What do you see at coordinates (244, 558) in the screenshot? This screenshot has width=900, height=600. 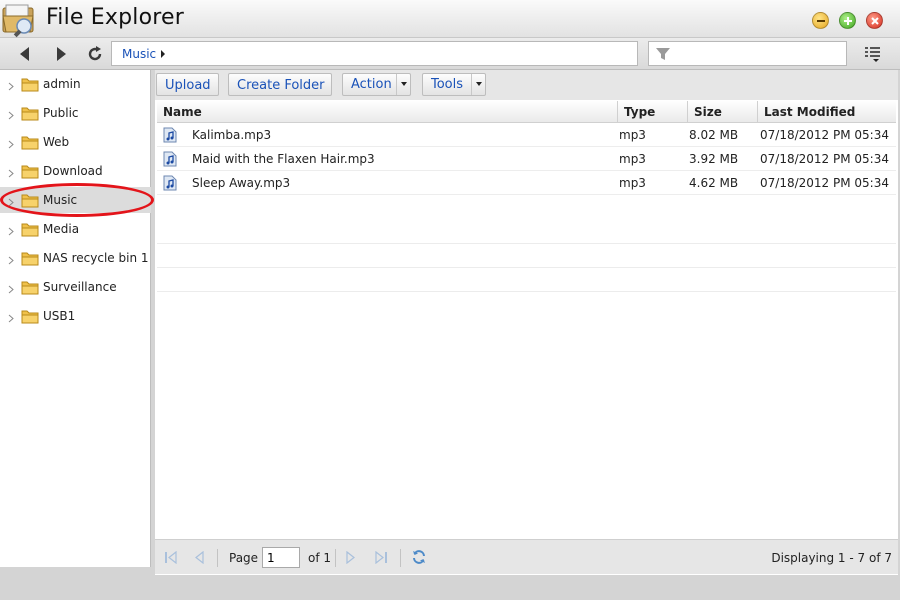 I see `page-label: Page` at bounding box center [244, 558].